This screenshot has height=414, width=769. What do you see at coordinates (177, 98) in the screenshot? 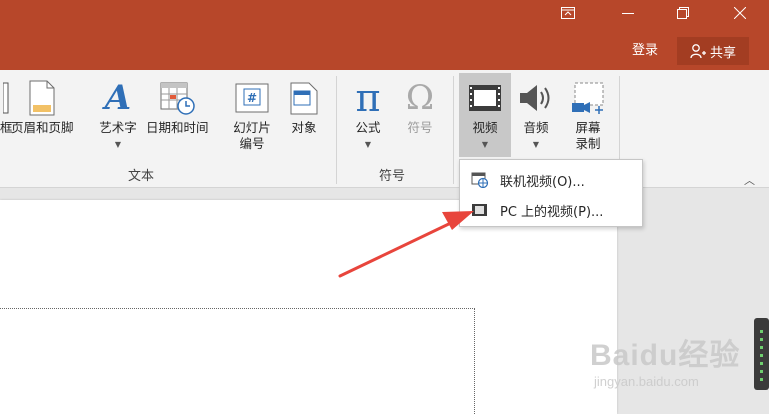
I see `calendar-clock-icon` at bounding box center [177, 98].